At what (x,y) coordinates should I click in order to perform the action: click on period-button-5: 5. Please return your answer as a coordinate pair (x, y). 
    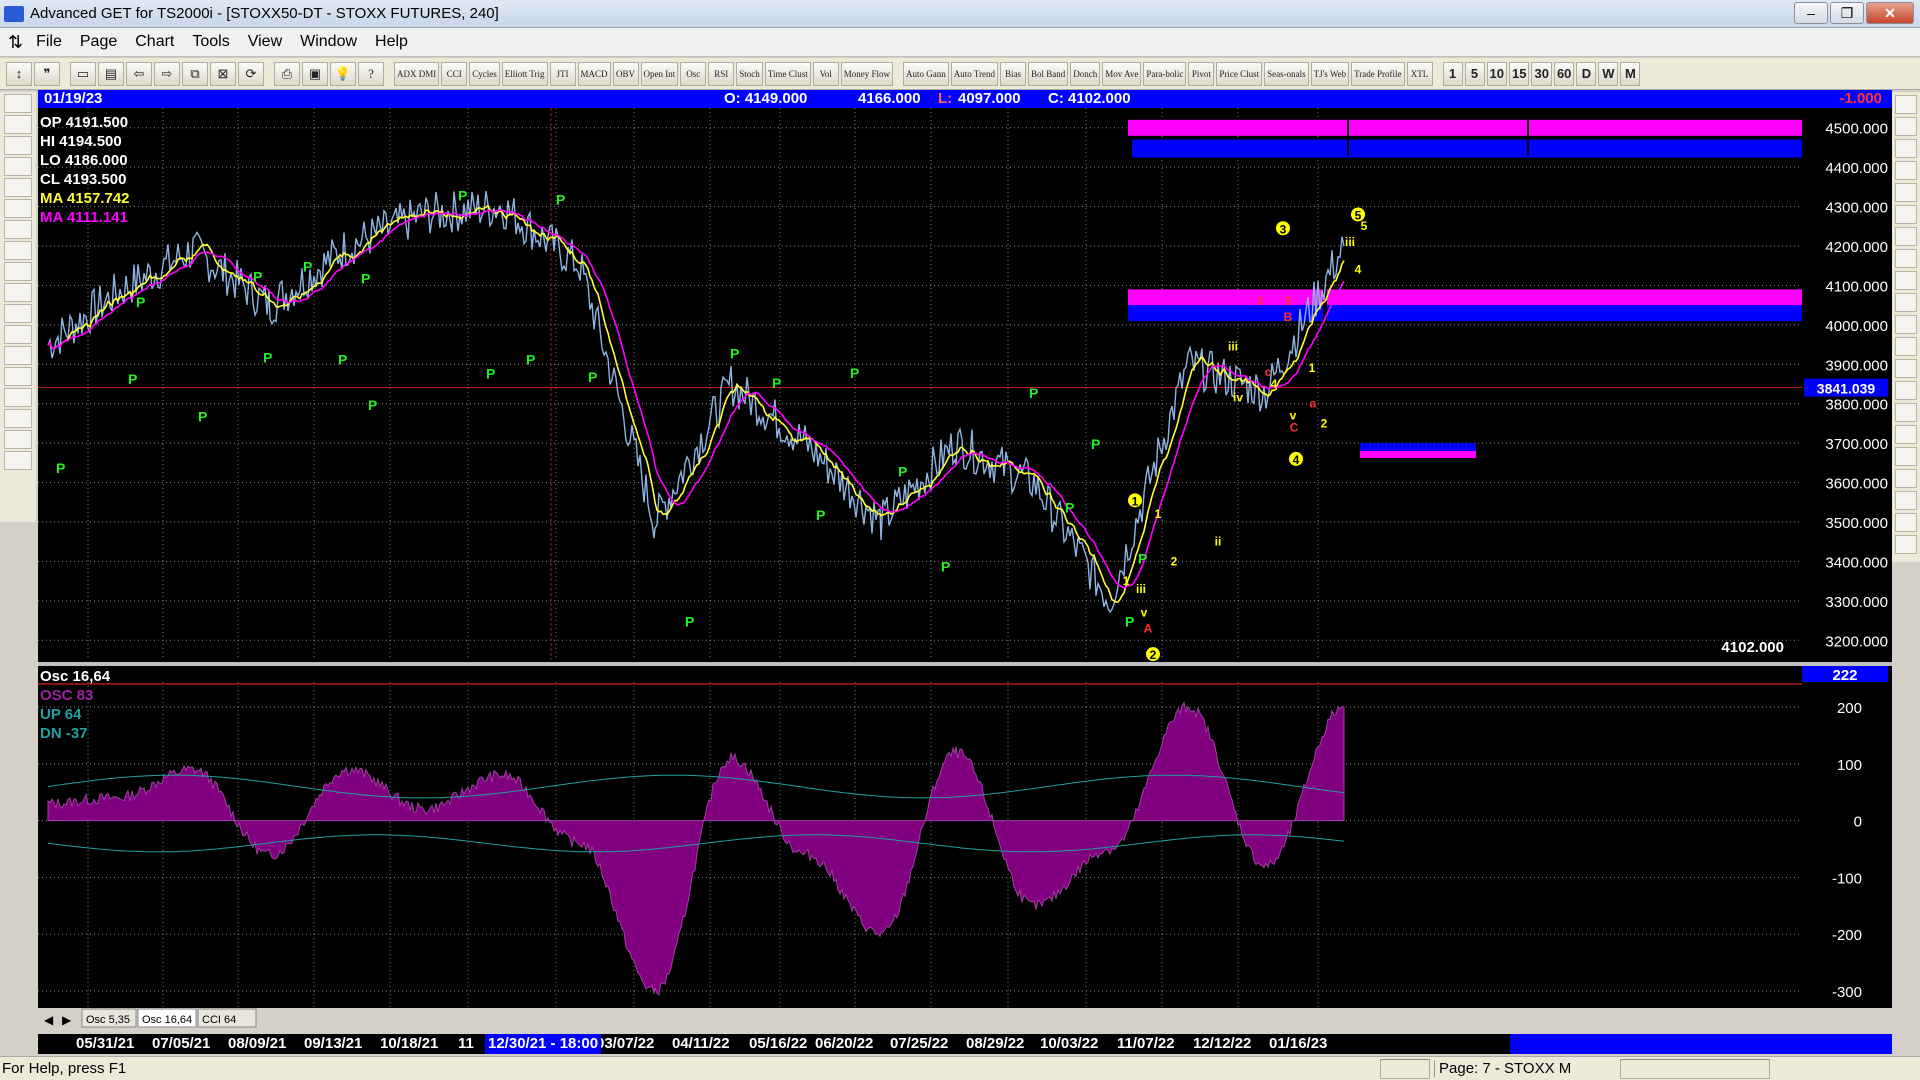
    Looking at the image, I should click on (1474, 73).